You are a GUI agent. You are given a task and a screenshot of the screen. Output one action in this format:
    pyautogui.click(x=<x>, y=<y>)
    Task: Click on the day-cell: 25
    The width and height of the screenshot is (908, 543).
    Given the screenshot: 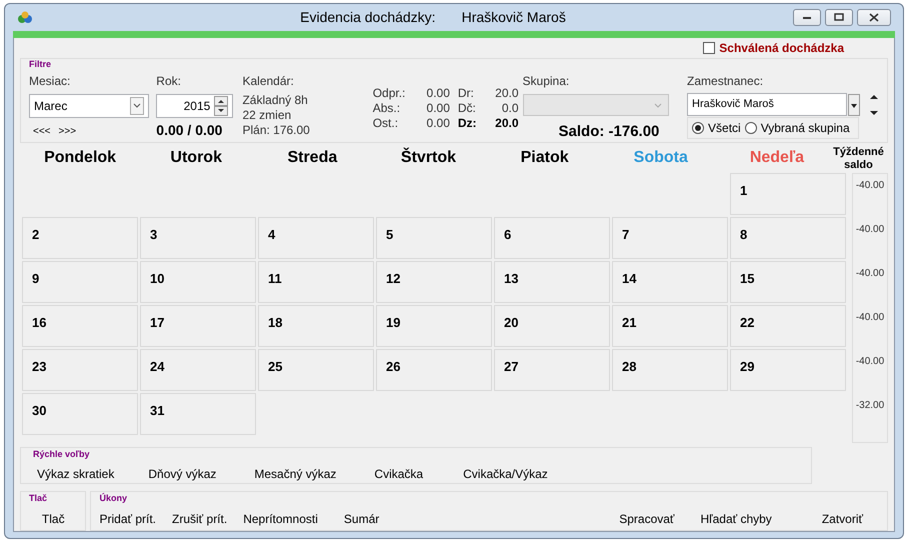 What is the action you would take?
    pyautogui.click(x=316, y=370)
    